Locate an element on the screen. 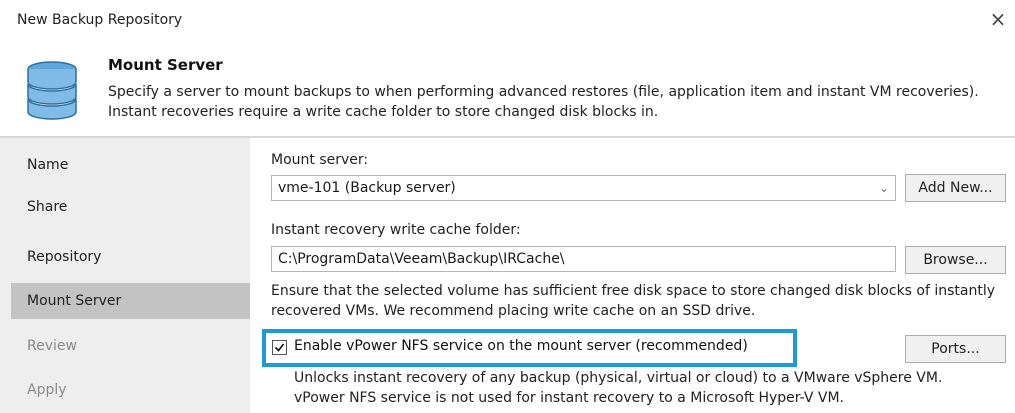 The height and width of the screenshot is (413, 1015). sidebar-item-share: Share is located at coordinates (130, 207).